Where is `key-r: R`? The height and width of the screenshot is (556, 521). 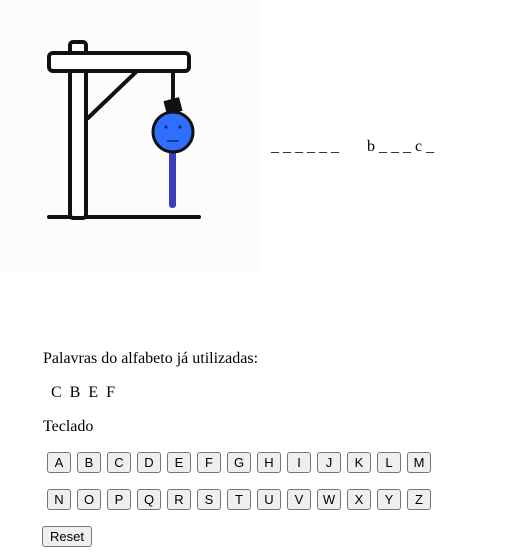 key-r: R is located at coordinates (179, 499).